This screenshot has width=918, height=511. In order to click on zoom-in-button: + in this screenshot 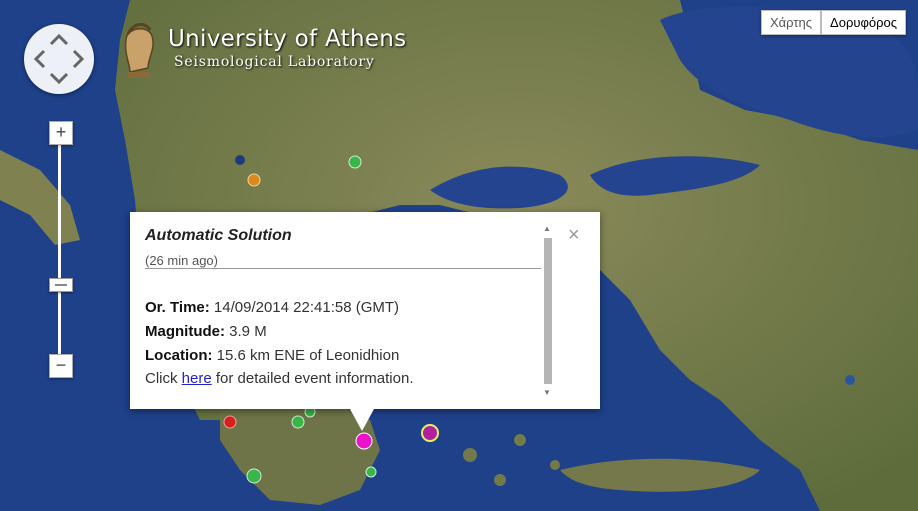, I will do `click(61, 133)`.